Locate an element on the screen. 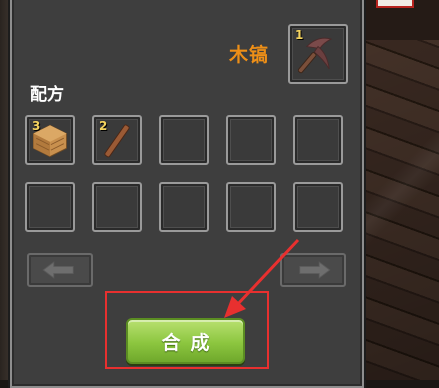 The height and width of the screenshot is (388, 439). result-slot: 1 is located at coordinates (318, 54).